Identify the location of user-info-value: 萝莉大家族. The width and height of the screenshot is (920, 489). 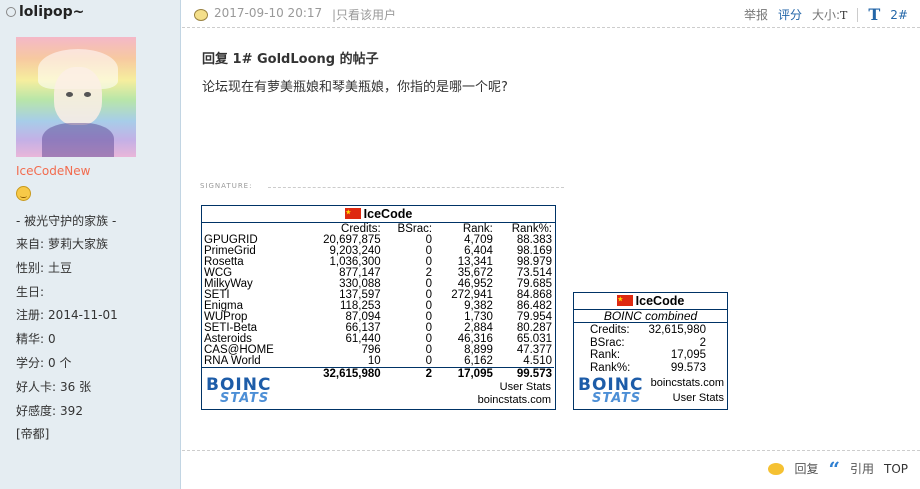
(78, 244).